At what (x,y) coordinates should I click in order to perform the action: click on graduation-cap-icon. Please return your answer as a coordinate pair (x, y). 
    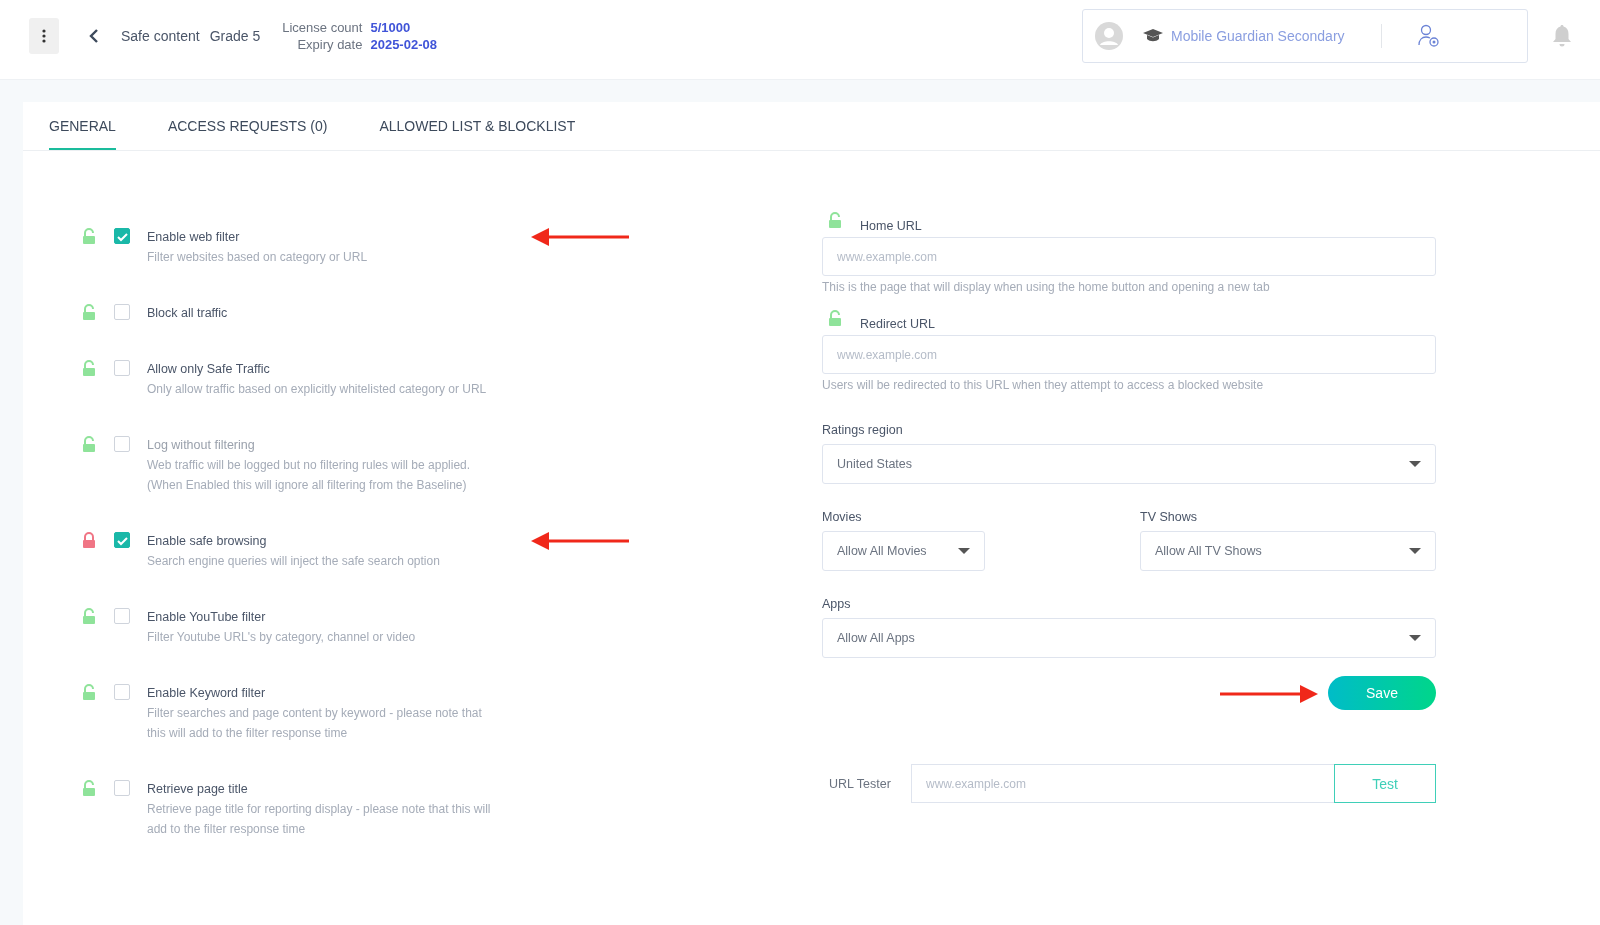
    Looking at the image, I should click on (1153, 35).